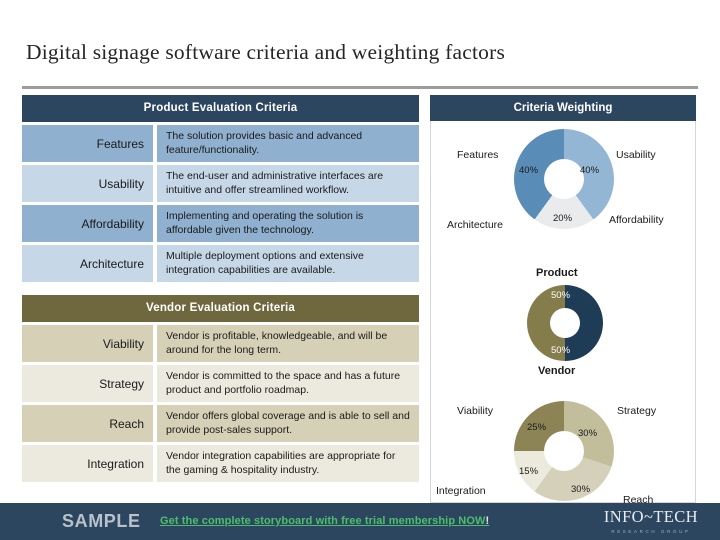 Image resolution: width=720 pixels, height=540 pixels. I want to click on info-tech-logo: INFO~TECH RESEARCH GROUP, so click(650, 520).